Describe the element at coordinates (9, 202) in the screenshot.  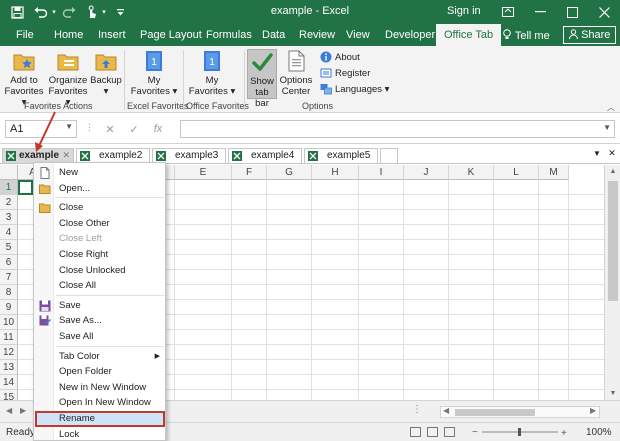
I see `row-header-2: 2` at that location.